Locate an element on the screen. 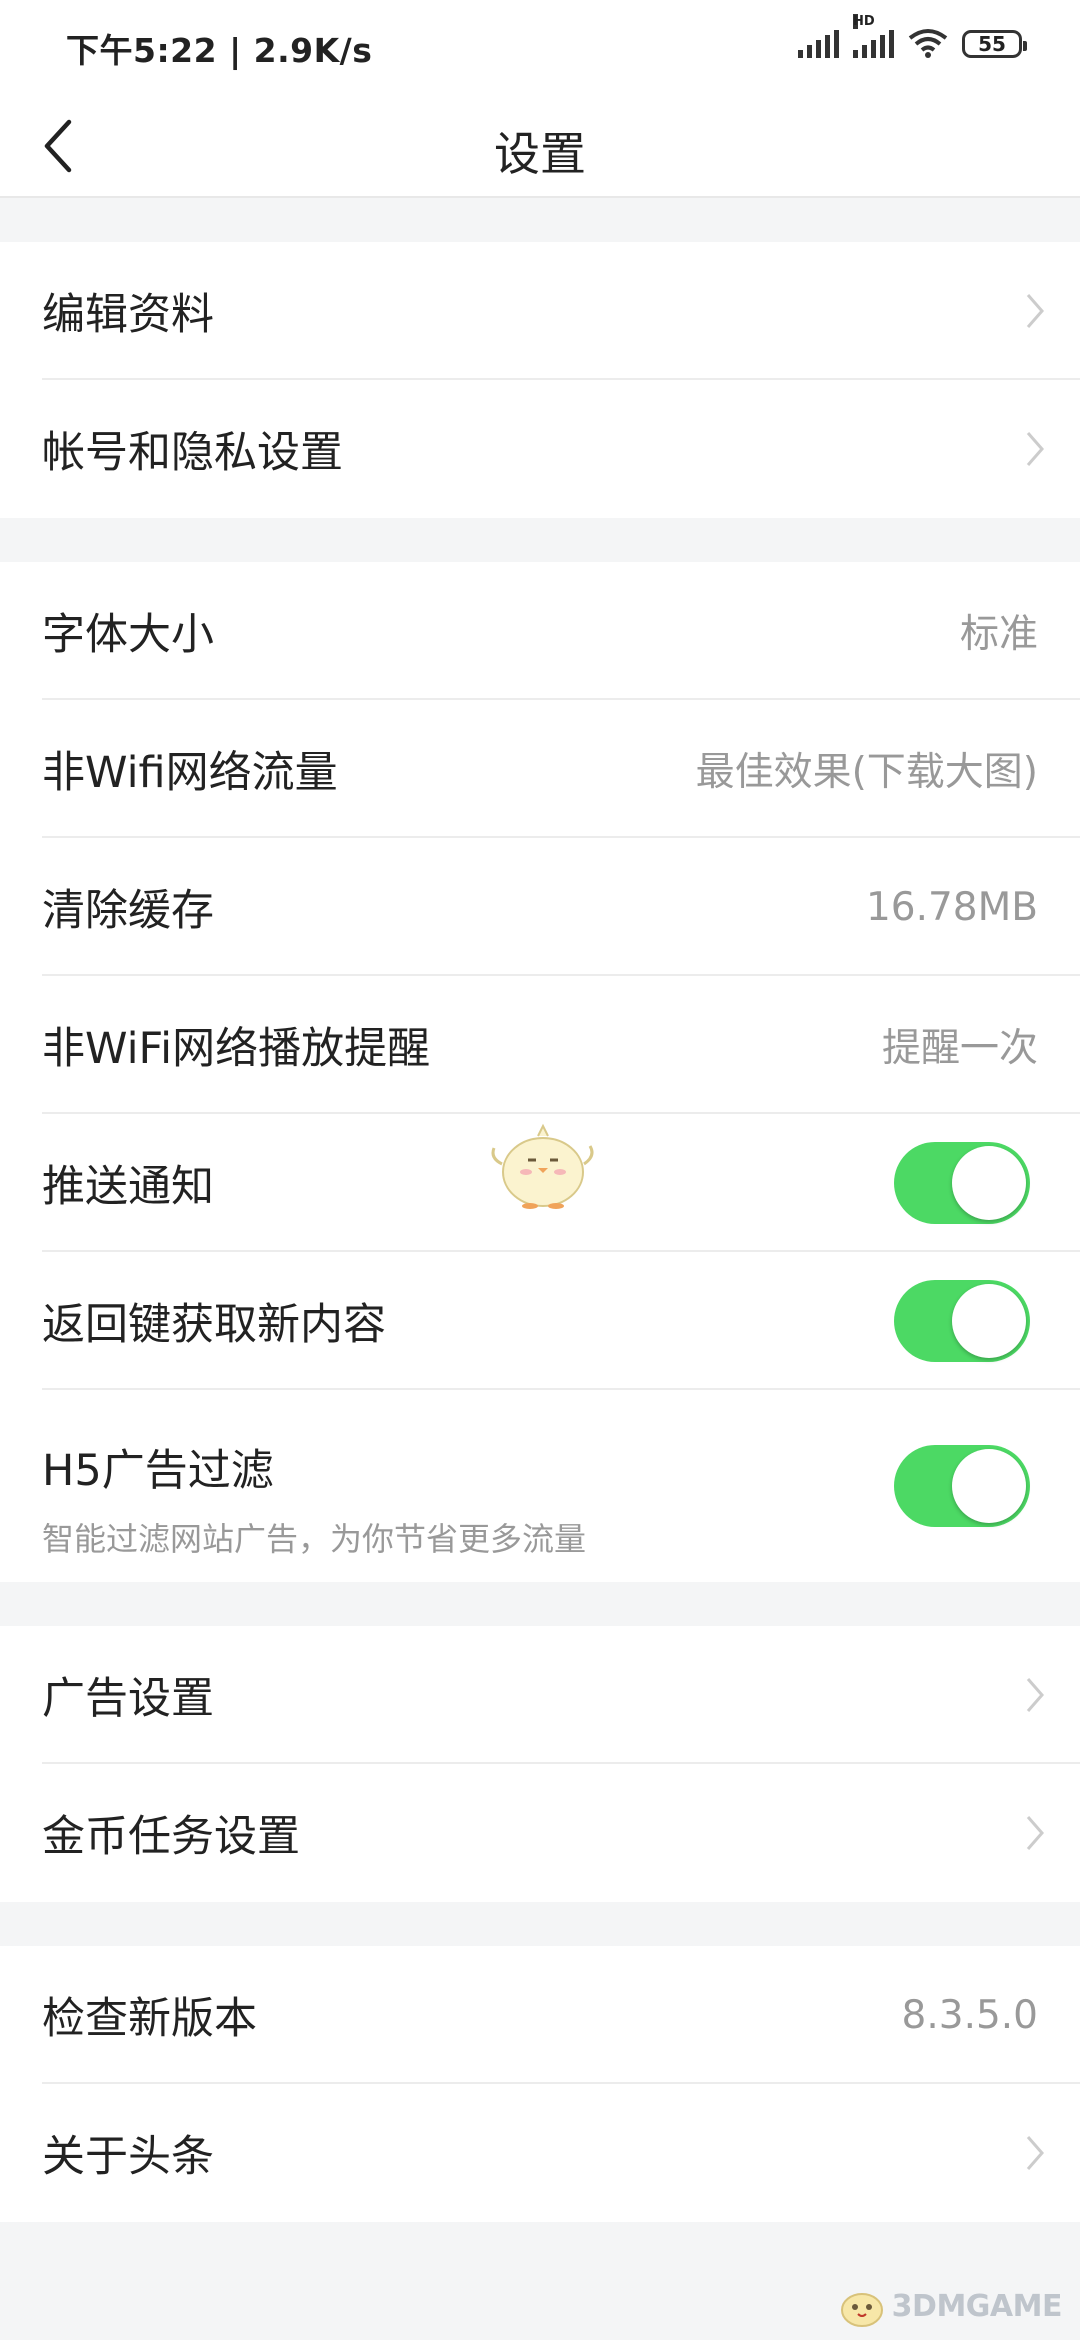 The image size is (1080, 2340). account-privacy-label: 帐号和隐私设置 is located at coordinates (192, 453).